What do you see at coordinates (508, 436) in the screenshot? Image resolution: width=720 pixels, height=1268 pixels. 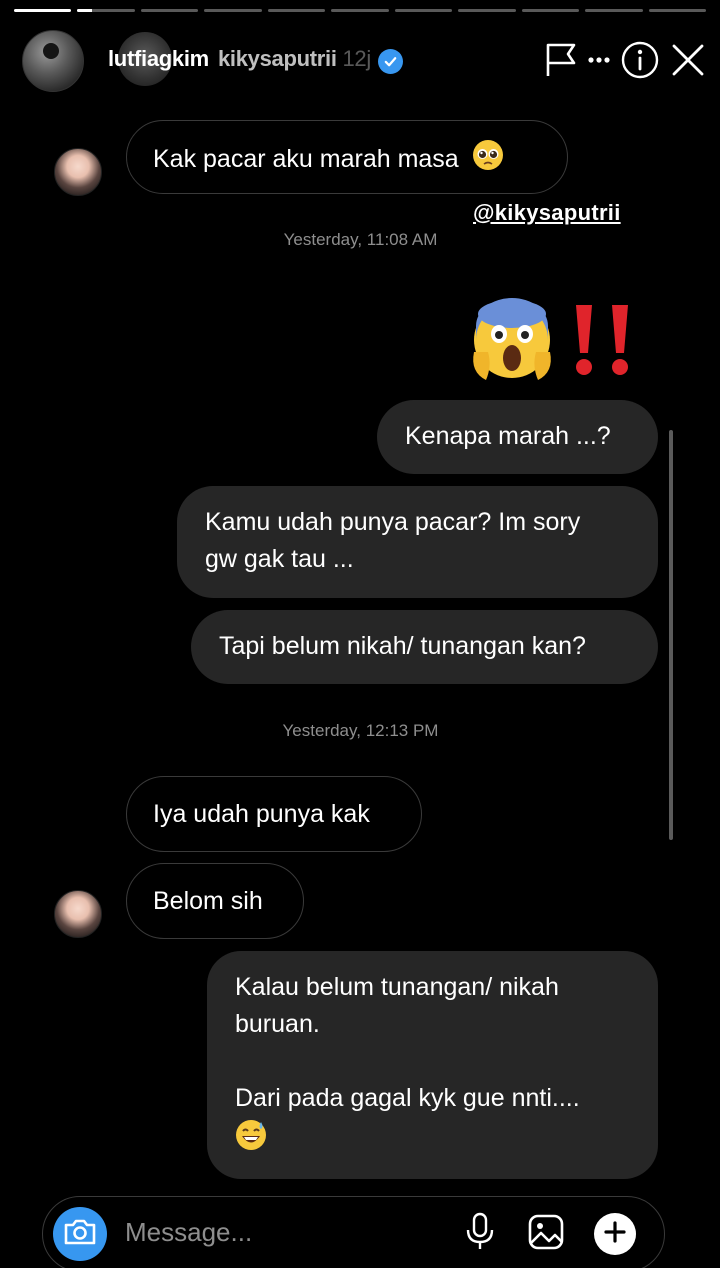 I see `message-text: Kenapa marah ...?` at bounding box center [508, 436].